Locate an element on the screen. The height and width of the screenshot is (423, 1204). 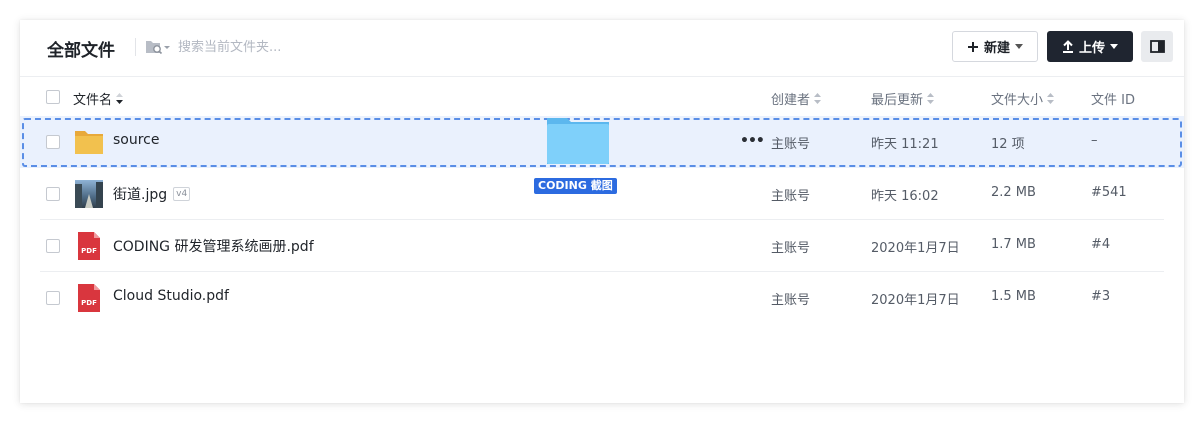
column-header-creator: 创建者 is located at coordinates (796, 98).